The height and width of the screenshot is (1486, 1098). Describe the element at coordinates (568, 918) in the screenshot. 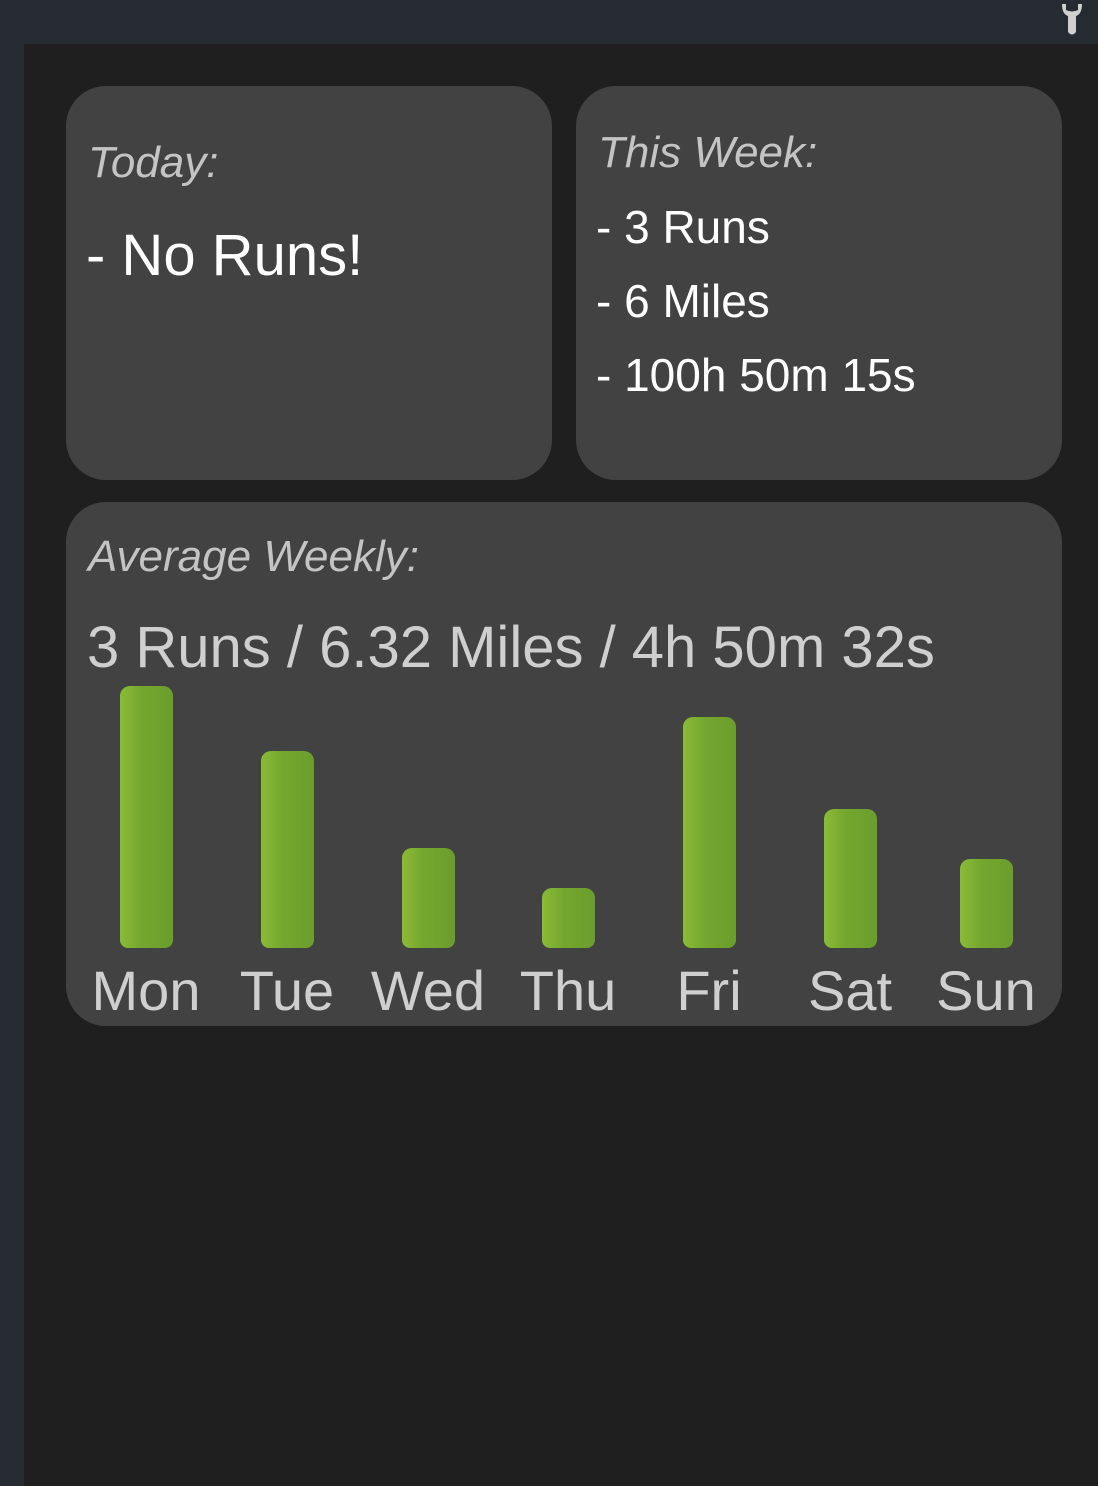

I see `bar-thu` at that location.